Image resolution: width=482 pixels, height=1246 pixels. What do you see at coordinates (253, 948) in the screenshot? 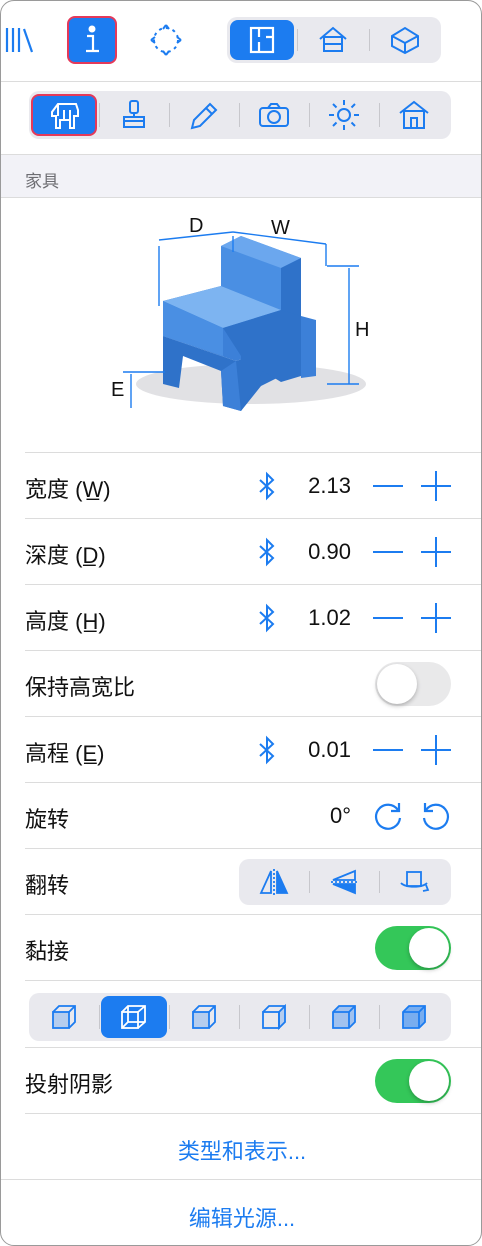
I see `snap-row: 黏接` at bounding box center [253, 948].